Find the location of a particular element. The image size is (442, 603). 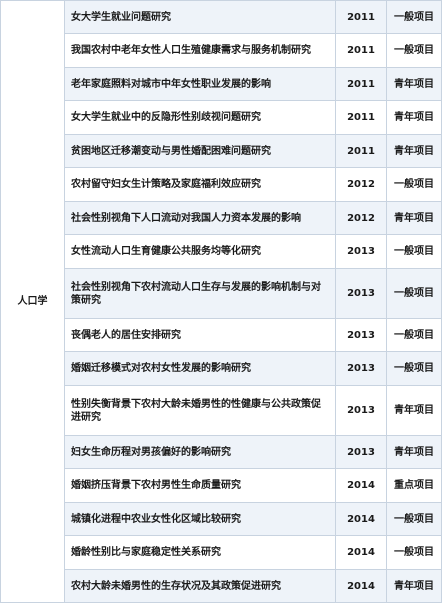

table-row: 农村大龄未婚男性的生存状况及其政策促进研究 2014 青年项目 is located at coordinates (221, 586).